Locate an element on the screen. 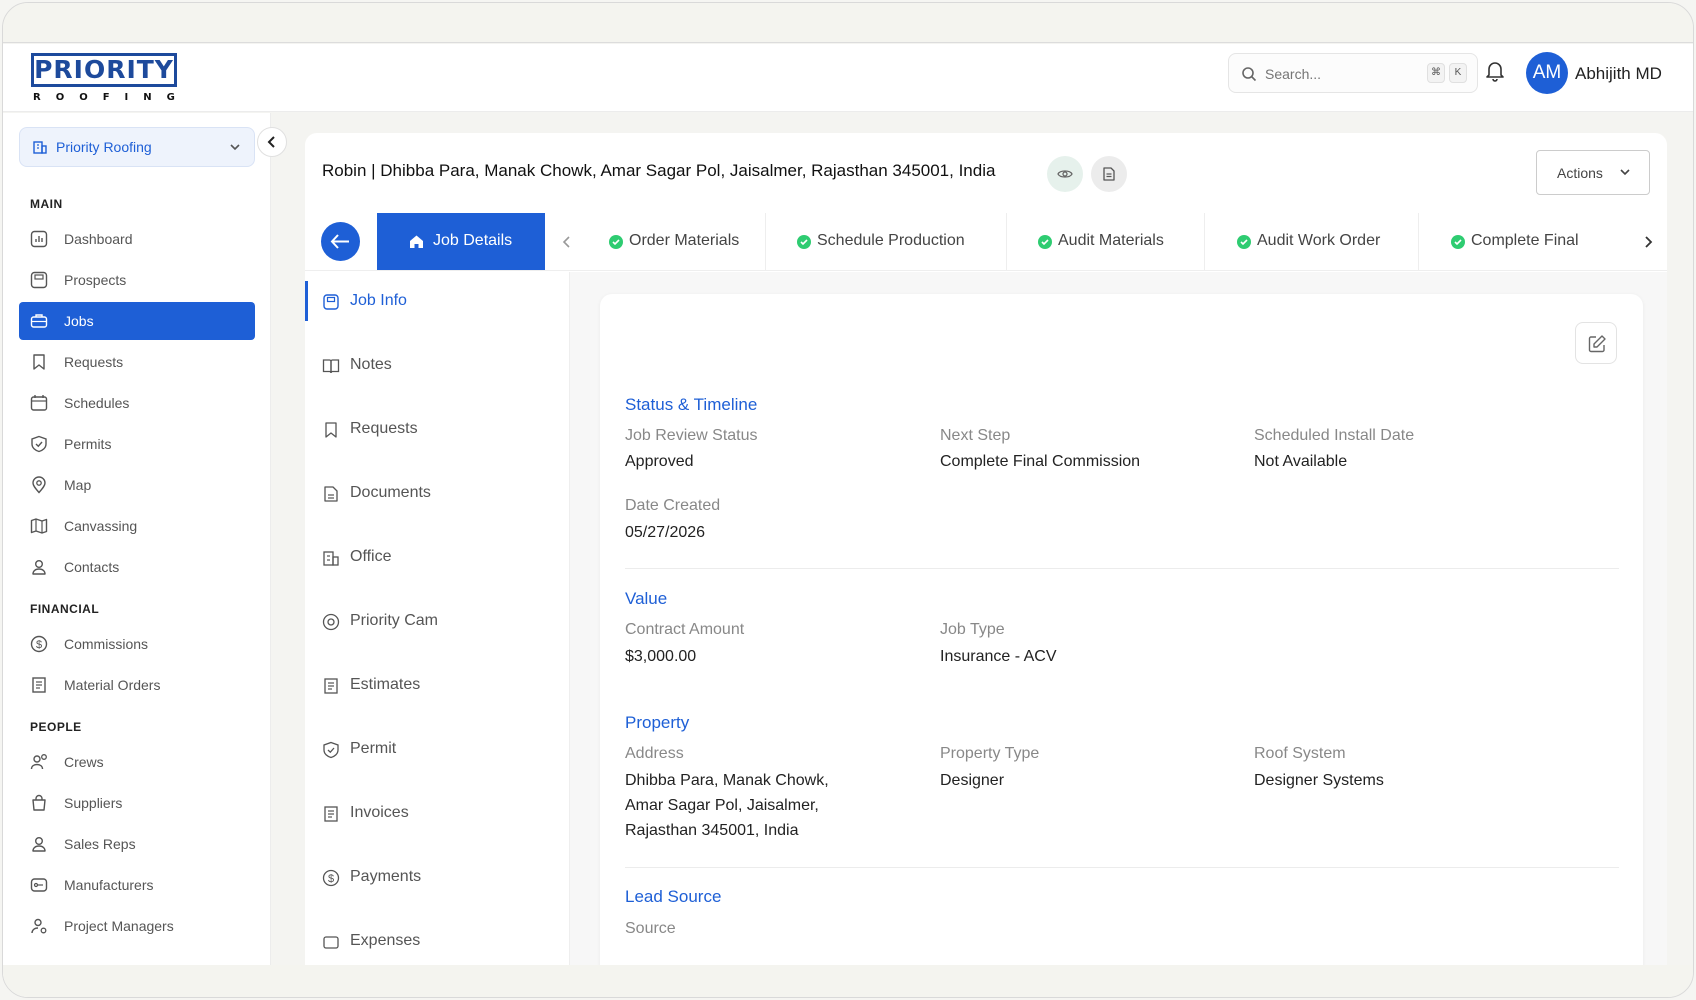 This screenshot has height=1000, width=1696. sidebar-item-manufacturers: Manufacturers is located at coordinates (137, 885).